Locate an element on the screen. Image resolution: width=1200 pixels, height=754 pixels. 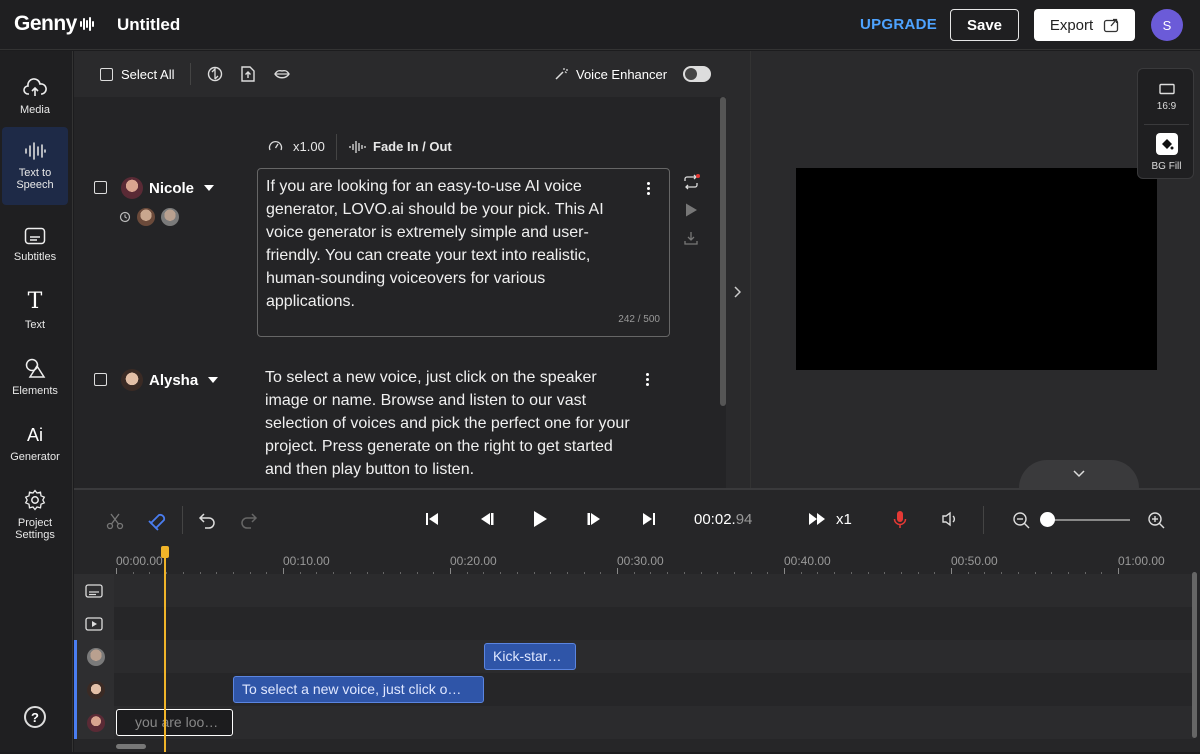
speaker-nicole: Nicole is located at coordinates (168, 188).